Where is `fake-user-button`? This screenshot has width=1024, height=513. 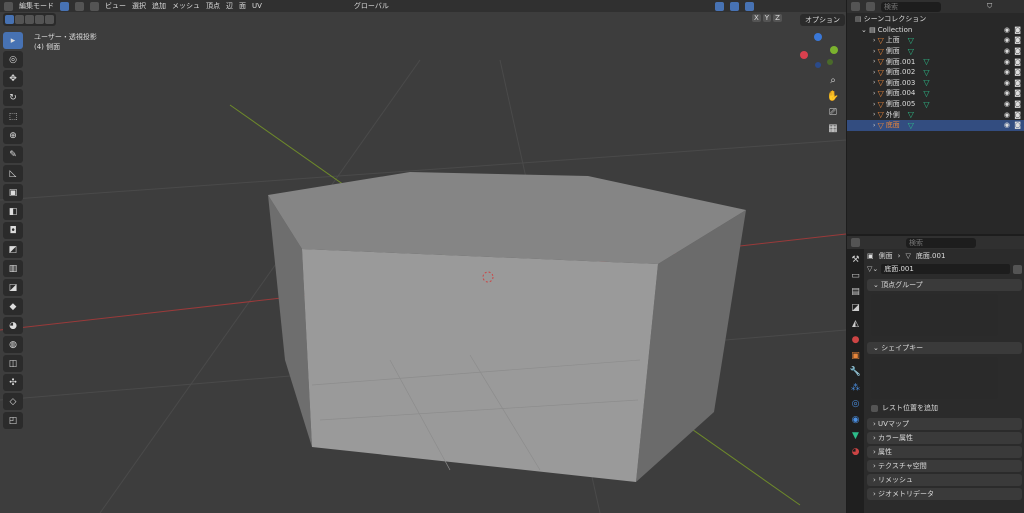
fake-user-button is located at coordinates (1017, 269).